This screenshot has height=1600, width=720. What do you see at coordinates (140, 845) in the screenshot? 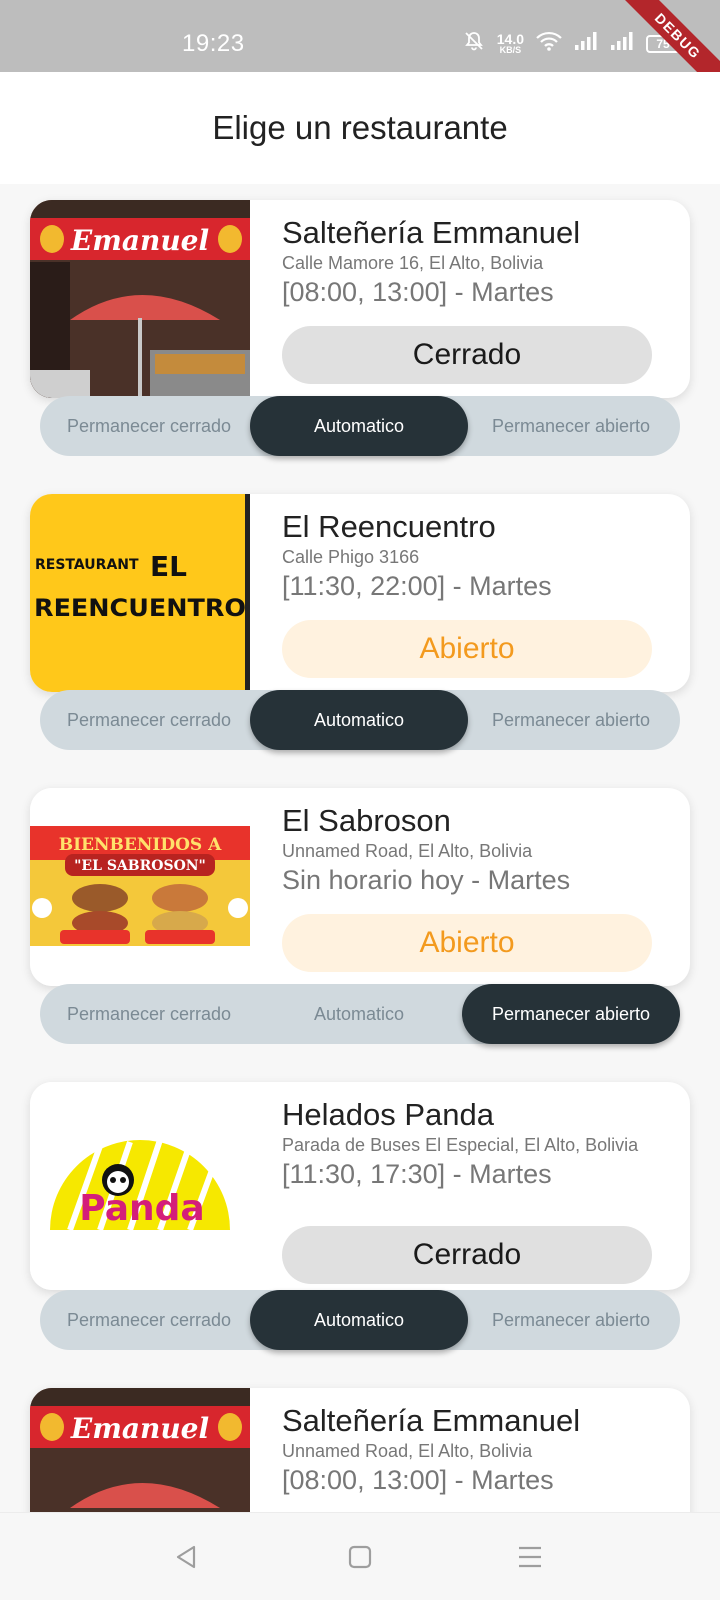
I see `svg-text: BIENBENIDOS A` at bounding box center [140, 845].